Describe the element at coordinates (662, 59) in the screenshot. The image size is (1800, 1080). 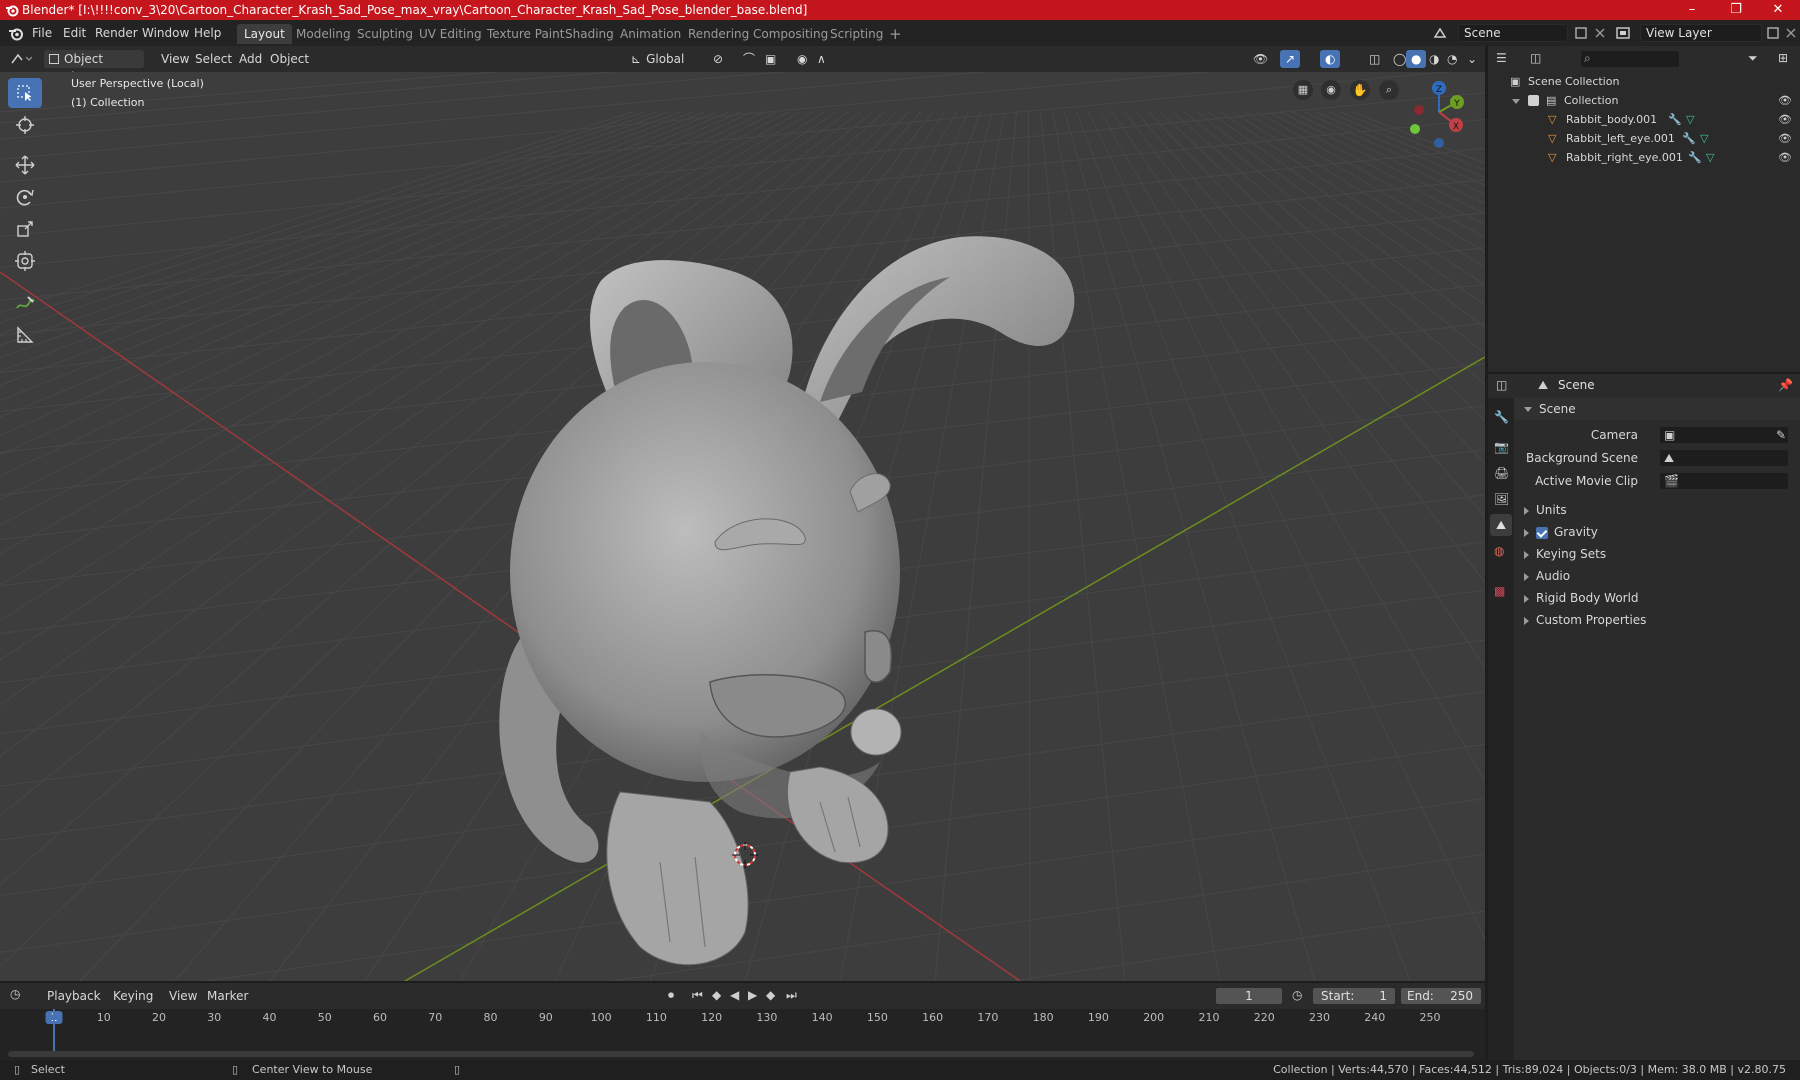
I see `transform-orientation-selector: ⊾ Global` at that location.